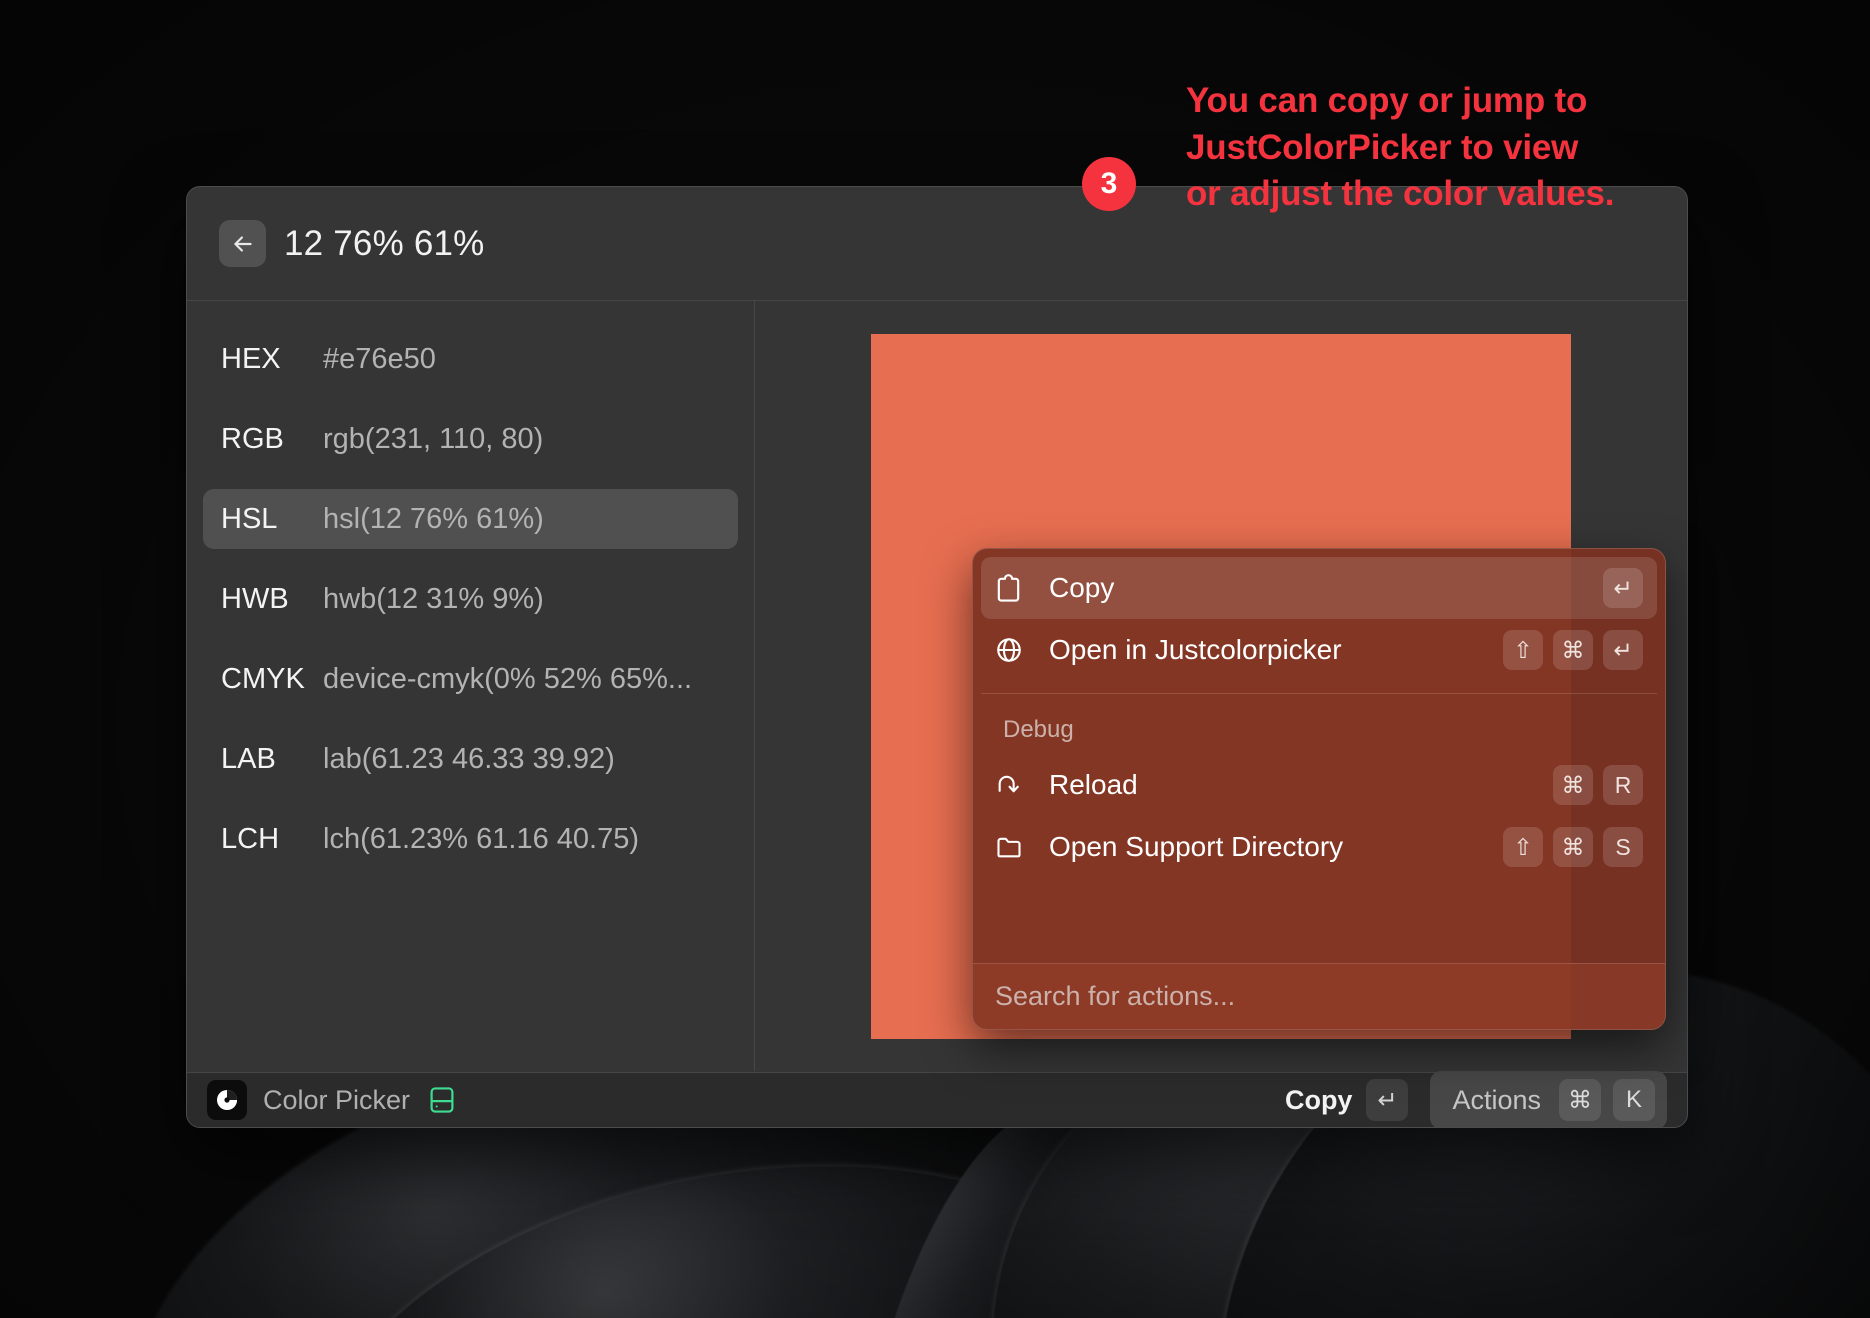 This screenshot has height=1318, width=1870. I want to click on format-label: RGB, so click(252, 438).